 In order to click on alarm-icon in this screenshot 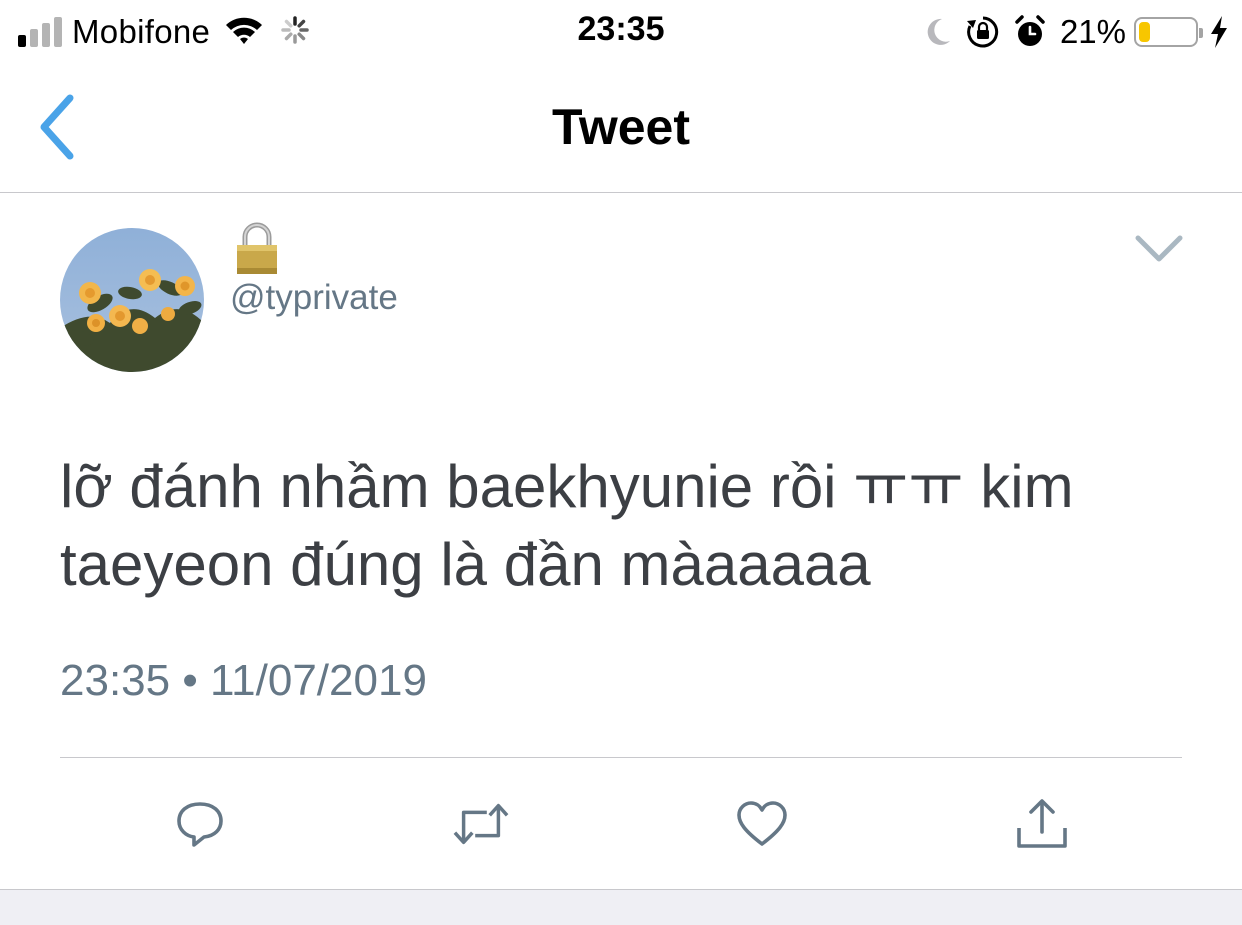, I will do `click(1030, 32)`.